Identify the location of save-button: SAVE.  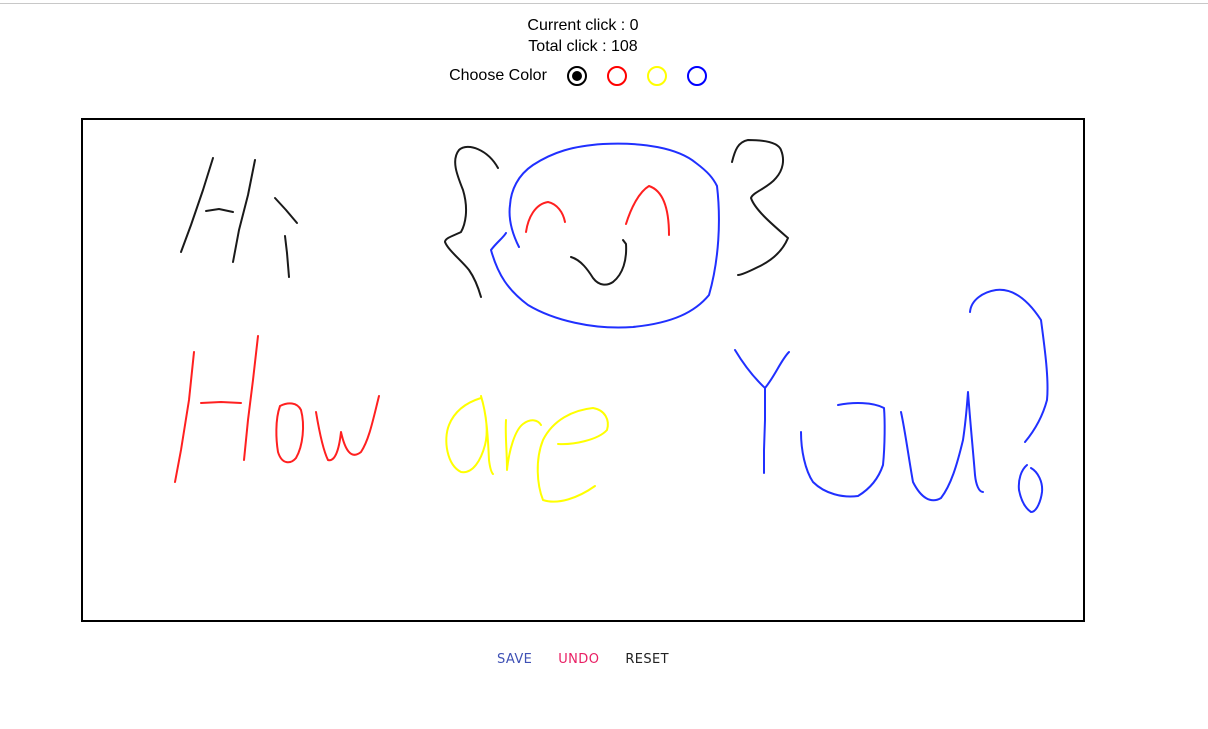
(514, 659).